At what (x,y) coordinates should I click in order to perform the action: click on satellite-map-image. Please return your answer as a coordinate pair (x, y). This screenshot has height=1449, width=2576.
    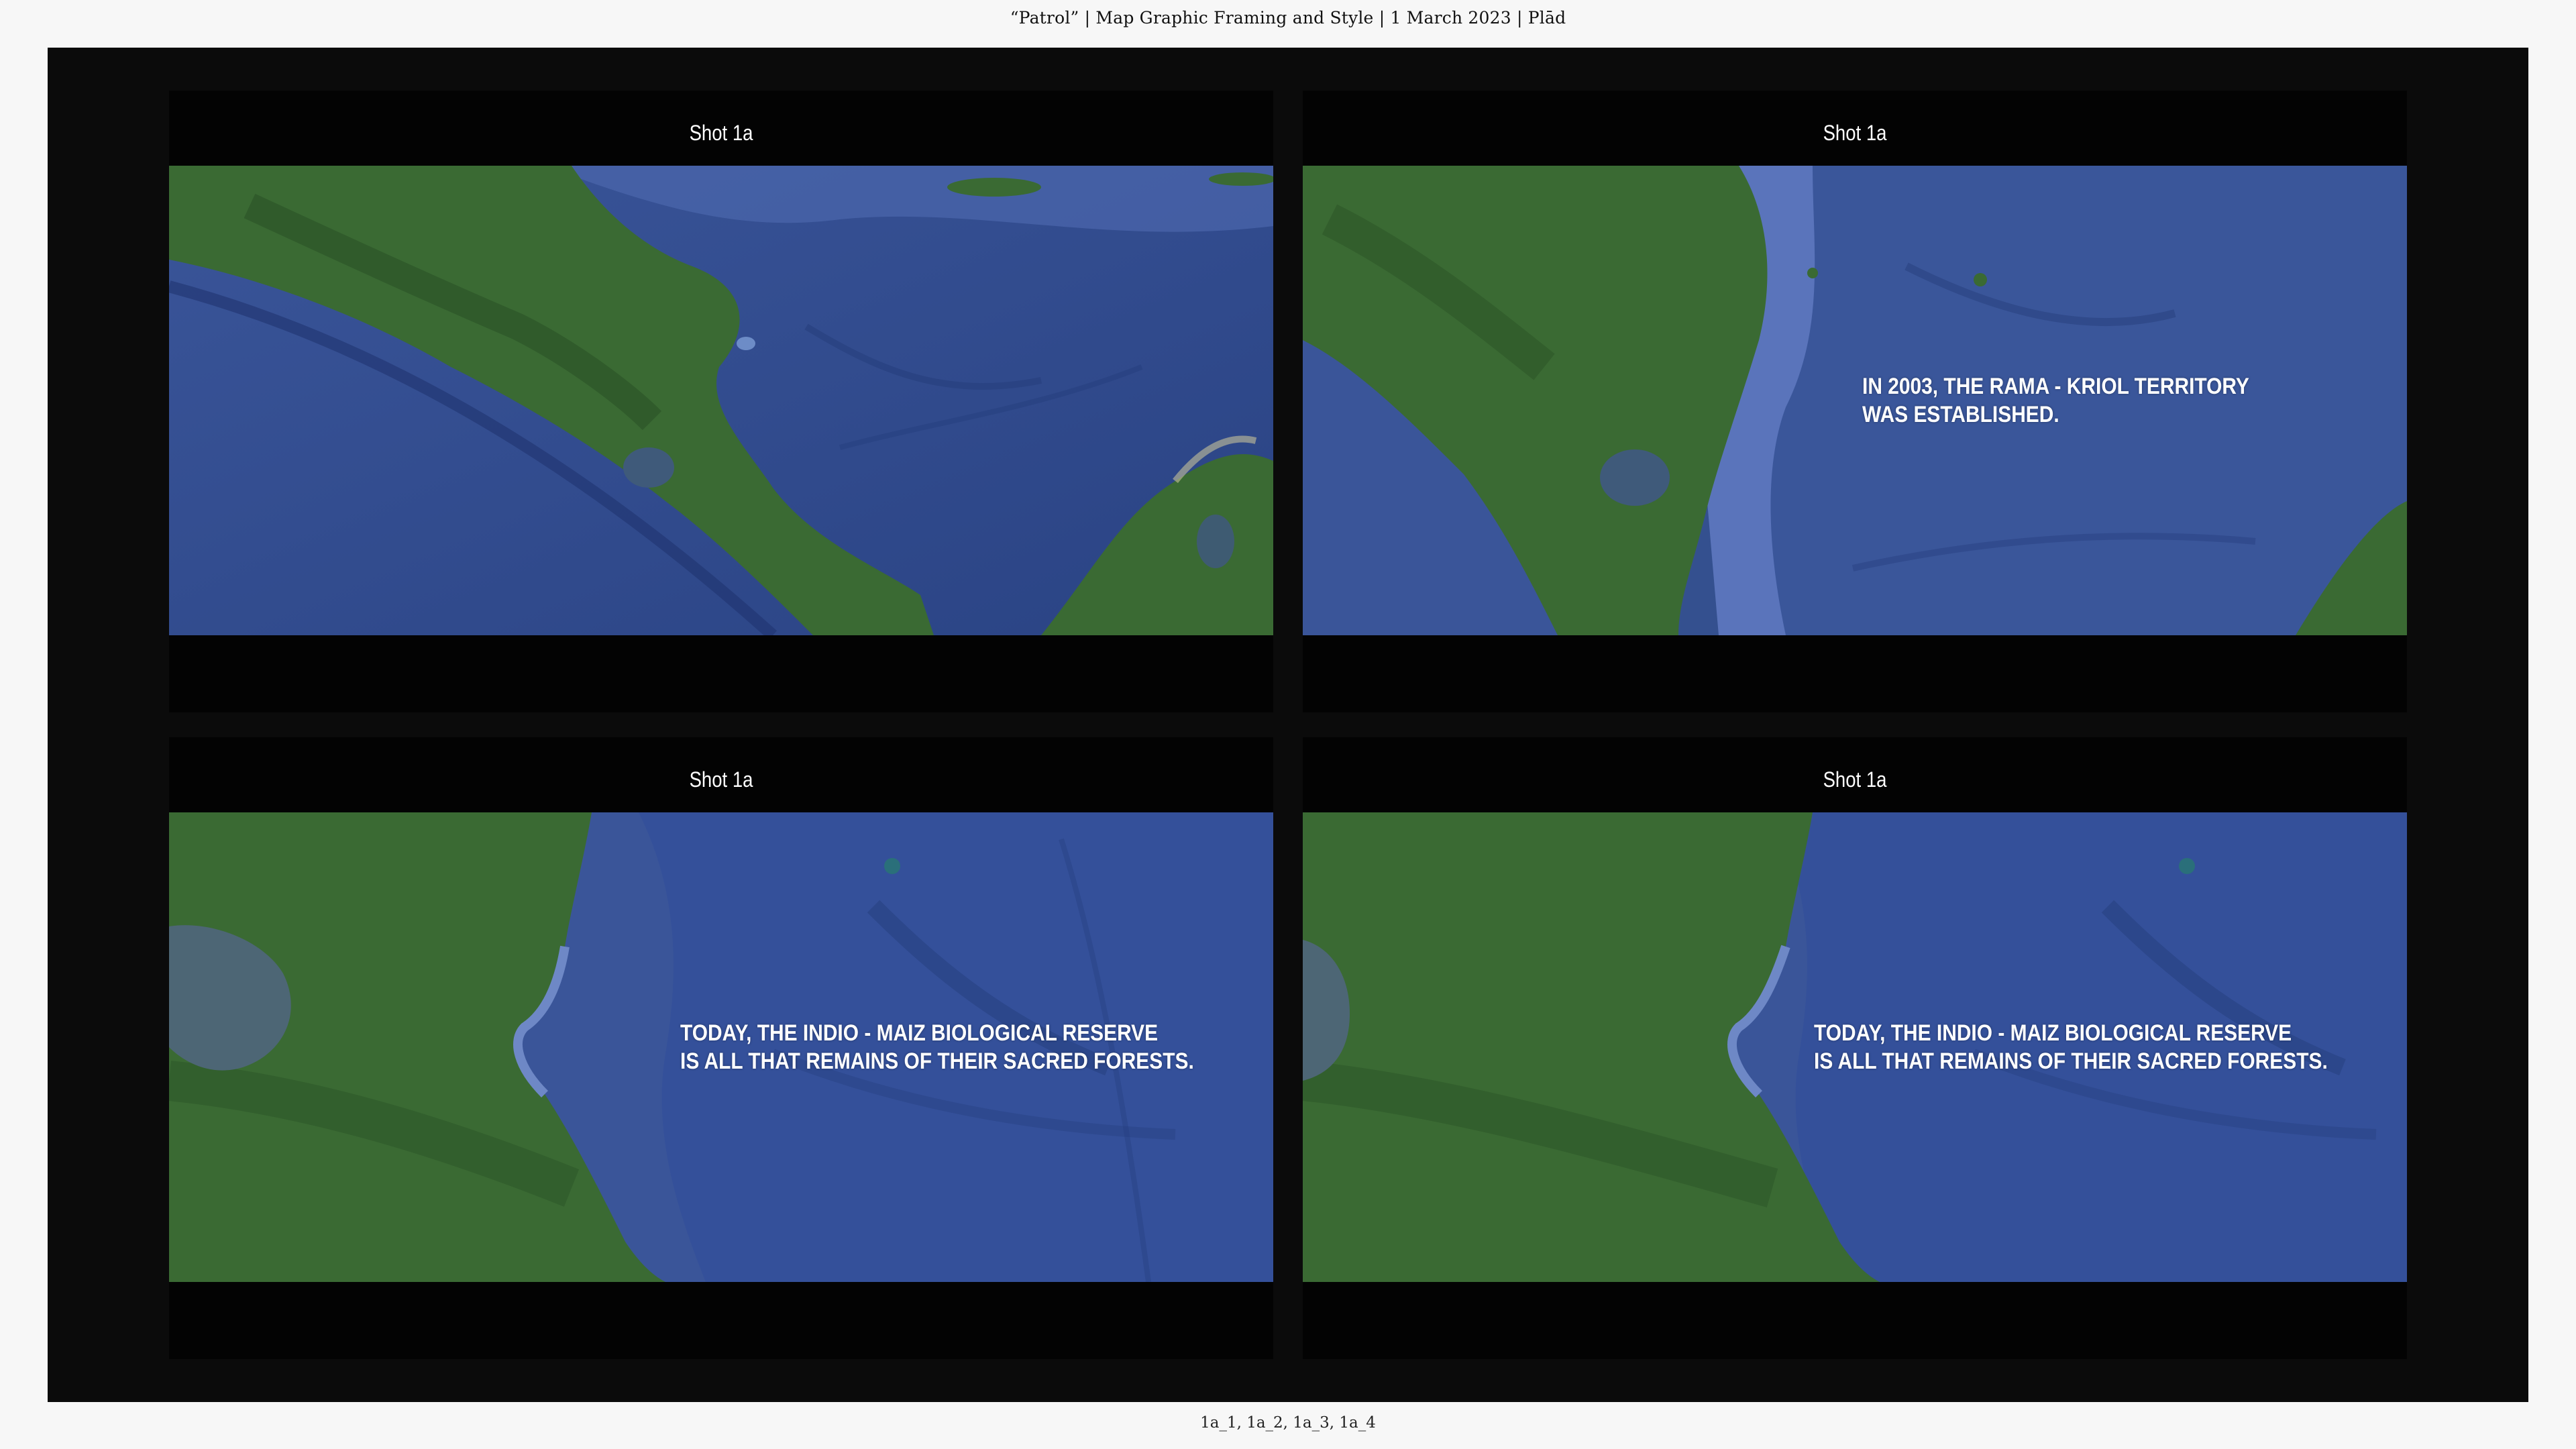
    Looking at the image, I should click on (721, 400).